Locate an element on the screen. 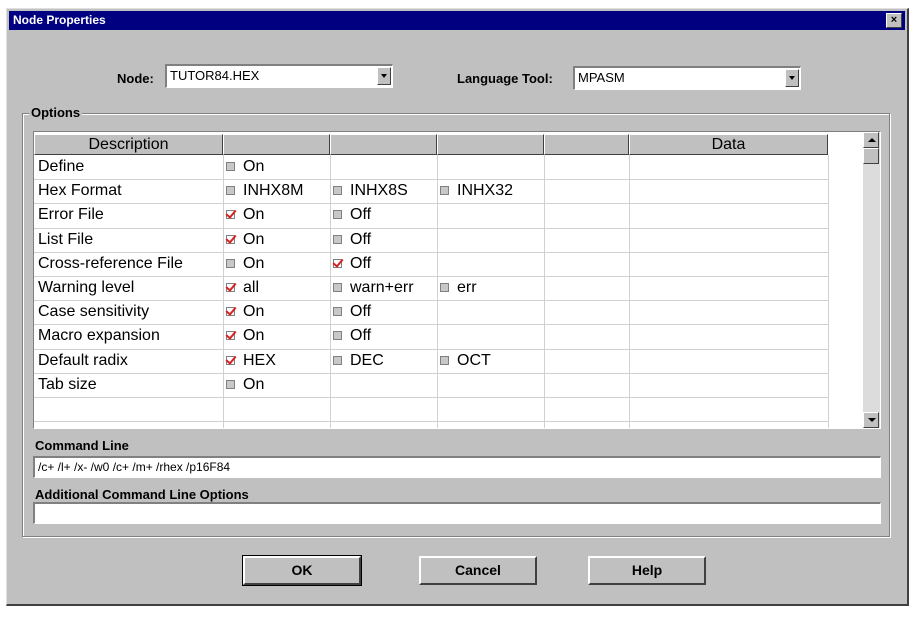 The height and width of the screenshot is (620, 918). option-checkbox: err is located at coordinates (458, 288).